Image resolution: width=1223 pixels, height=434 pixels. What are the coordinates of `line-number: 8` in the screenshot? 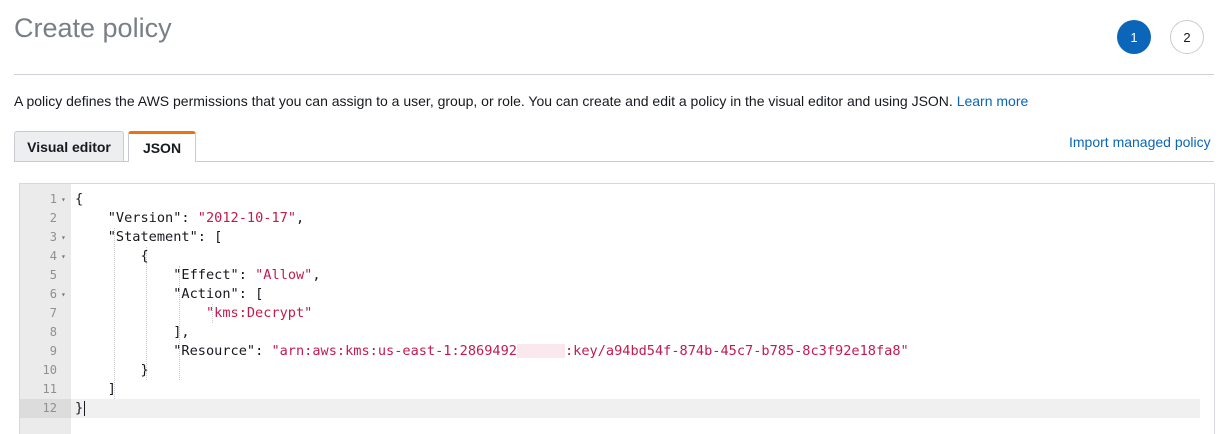 It's located at (53, 332).